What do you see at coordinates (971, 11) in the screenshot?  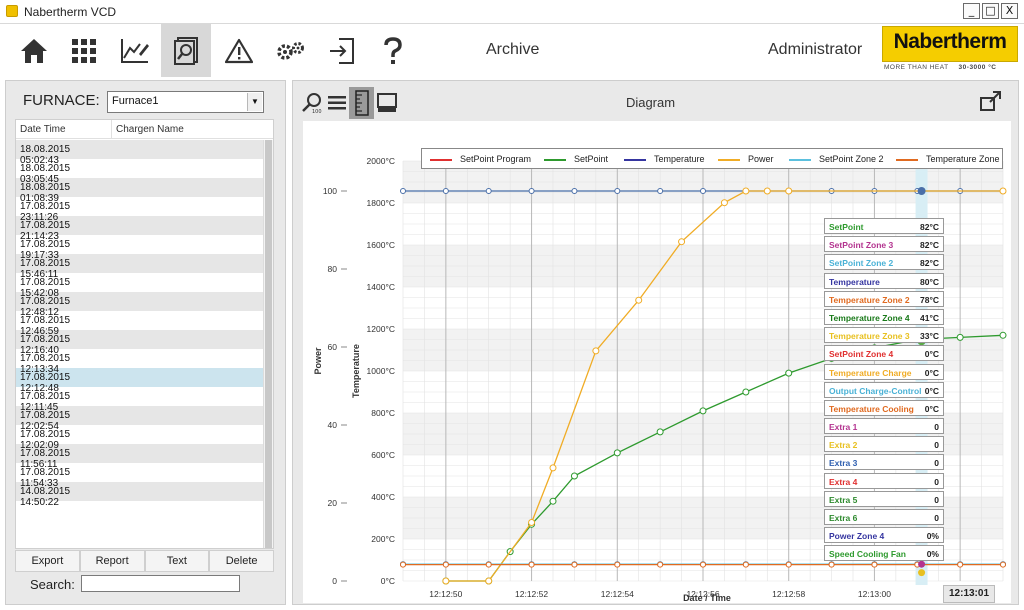 I see `minimize-button: _` at bounding box center [971, 11].